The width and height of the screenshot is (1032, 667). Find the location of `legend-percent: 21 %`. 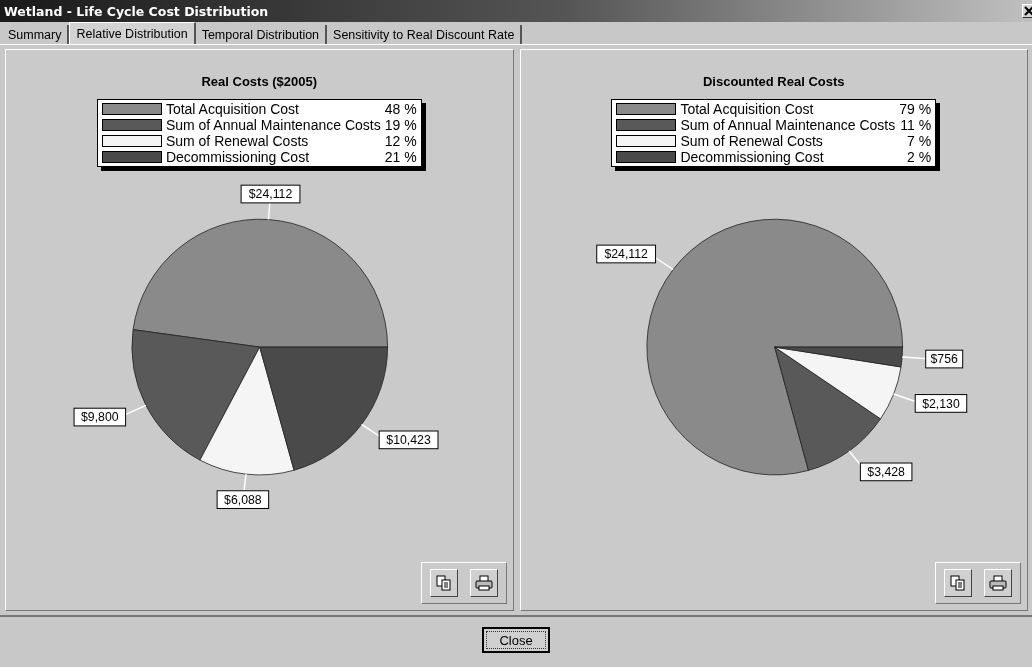

legend-percent: 21 % is located at coordinates (400, 157).